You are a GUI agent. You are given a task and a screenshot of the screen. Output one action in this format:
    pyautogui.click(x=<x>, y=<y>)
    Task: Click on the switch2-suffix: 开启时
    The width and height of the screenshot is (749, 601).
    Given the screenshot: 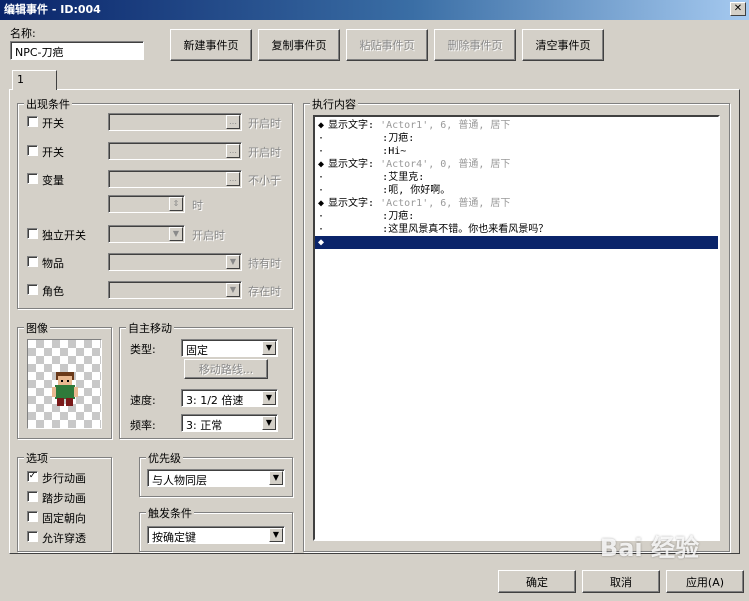 What is the action you would take?
    pyautogui.click(x=264, y=152)
    